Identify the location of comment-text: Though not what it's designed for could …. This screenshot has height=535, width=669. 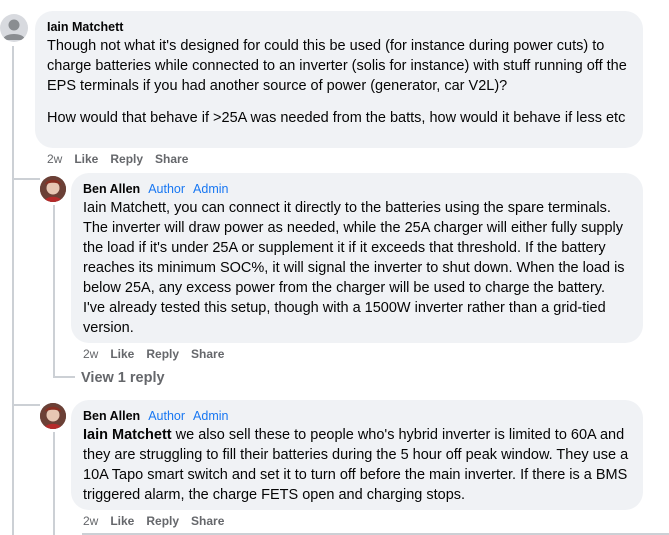
(337, 66).